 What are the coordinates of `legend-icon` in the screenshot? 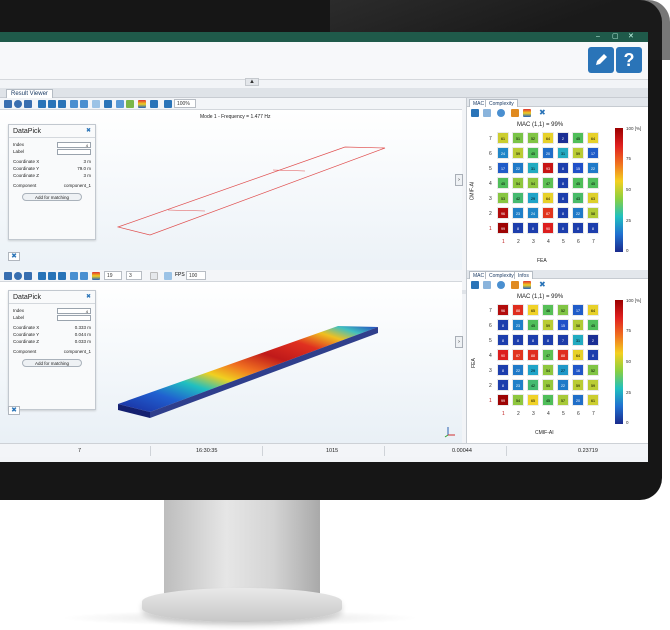 It's located at (130, 104).